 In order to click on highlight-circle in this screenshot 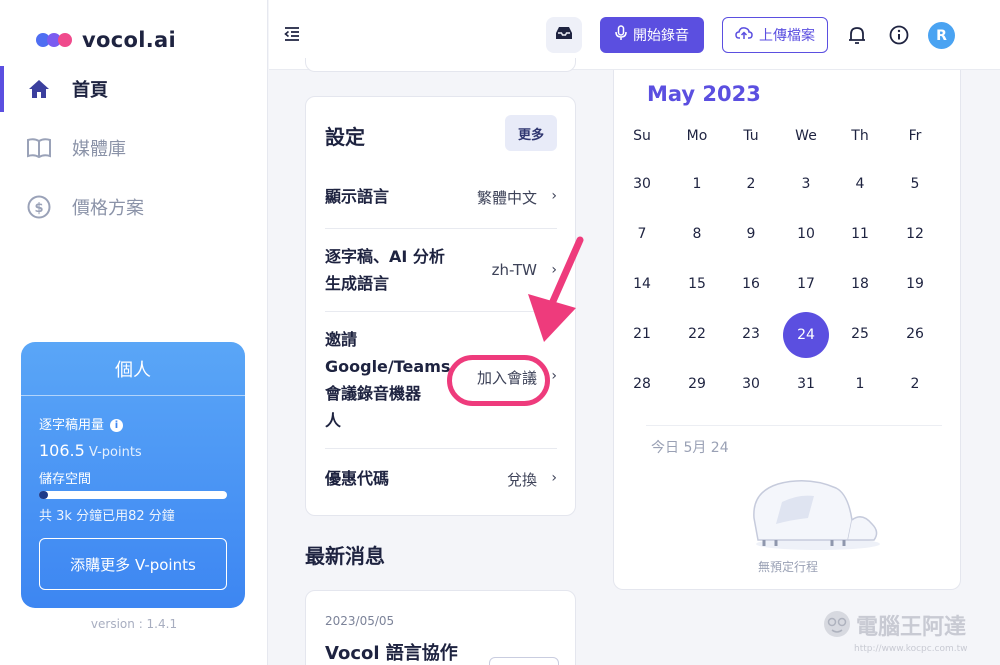, I will do `click(498, 380)`.